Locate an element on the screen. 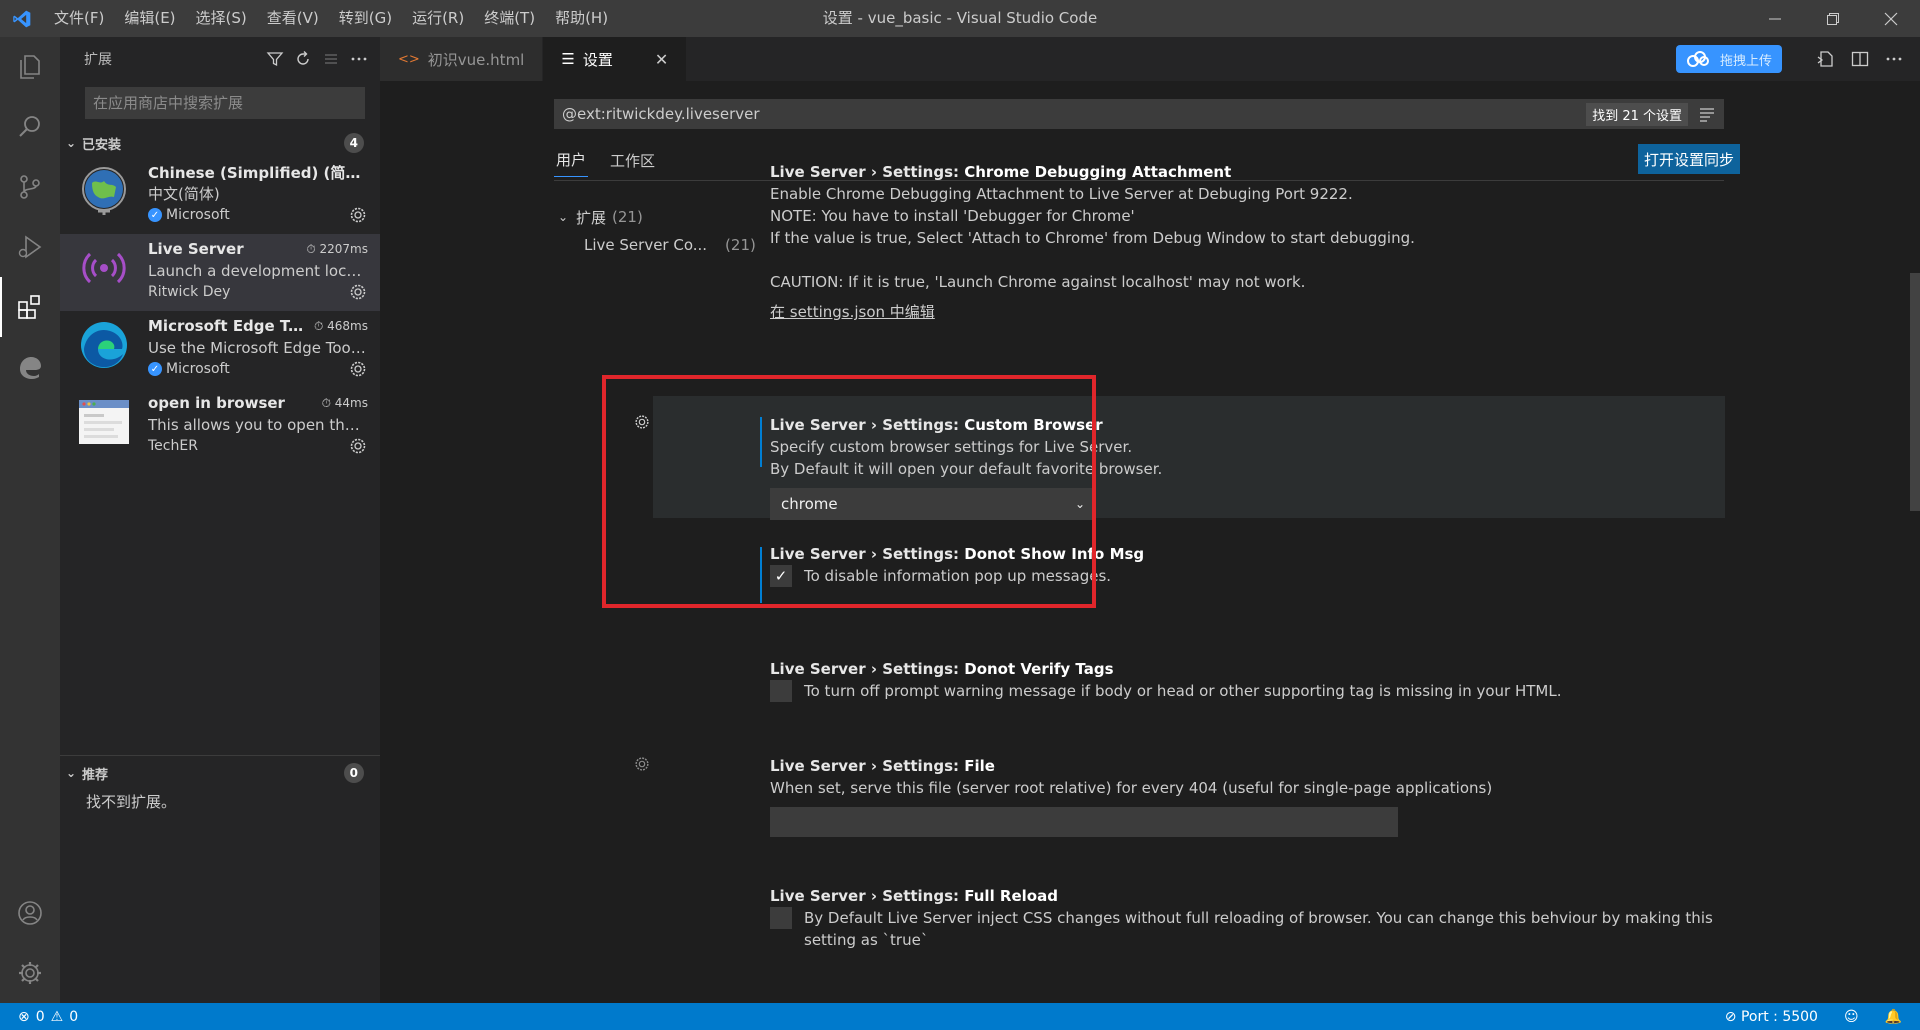 Image resolution: width=1920 pixels, height=1030 pixels. search-button is located at coordinates (30, 127).